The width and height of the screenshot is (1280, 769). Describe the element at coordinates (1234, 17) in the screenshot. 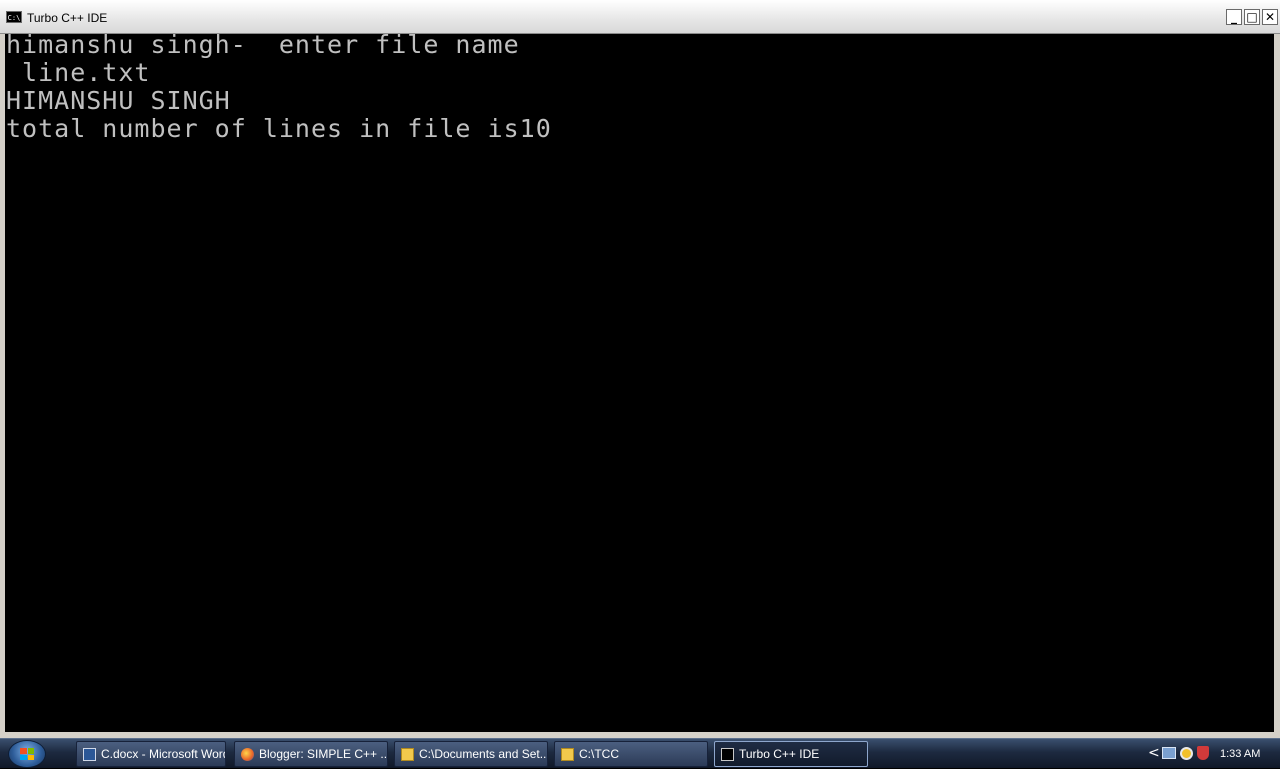

I see `minimize-button: _` at that location.